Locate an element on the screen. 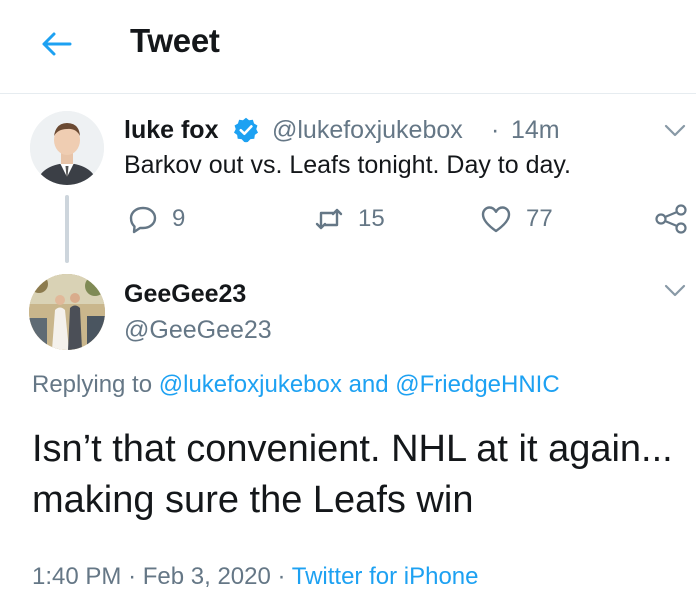 Image resolution: width=696 pixels, height=595 pixels. thread-line is located at coordinates (67, 229).